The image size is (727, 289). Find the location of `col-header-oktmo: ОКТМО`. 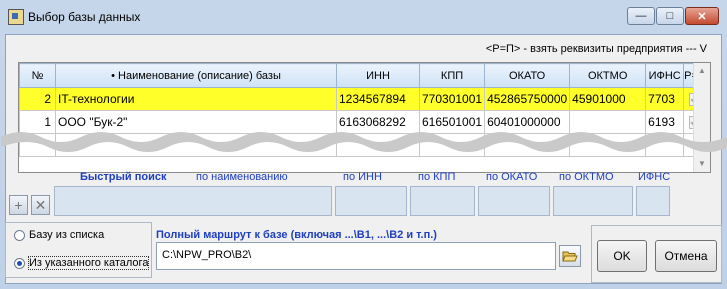

col-header-oktmo: ОКТМО is located at coordinates (608, 75).